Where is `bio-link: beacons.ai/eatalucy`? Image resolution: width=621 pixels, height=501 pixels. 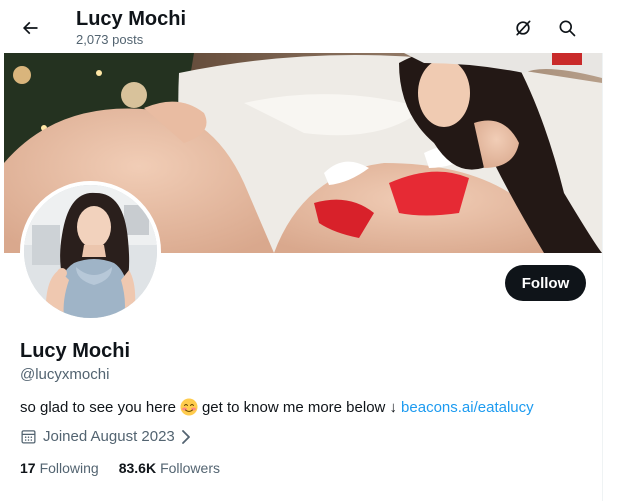
bio-link: beacons.ai/eatalucy is located at coordinates (467, 407).